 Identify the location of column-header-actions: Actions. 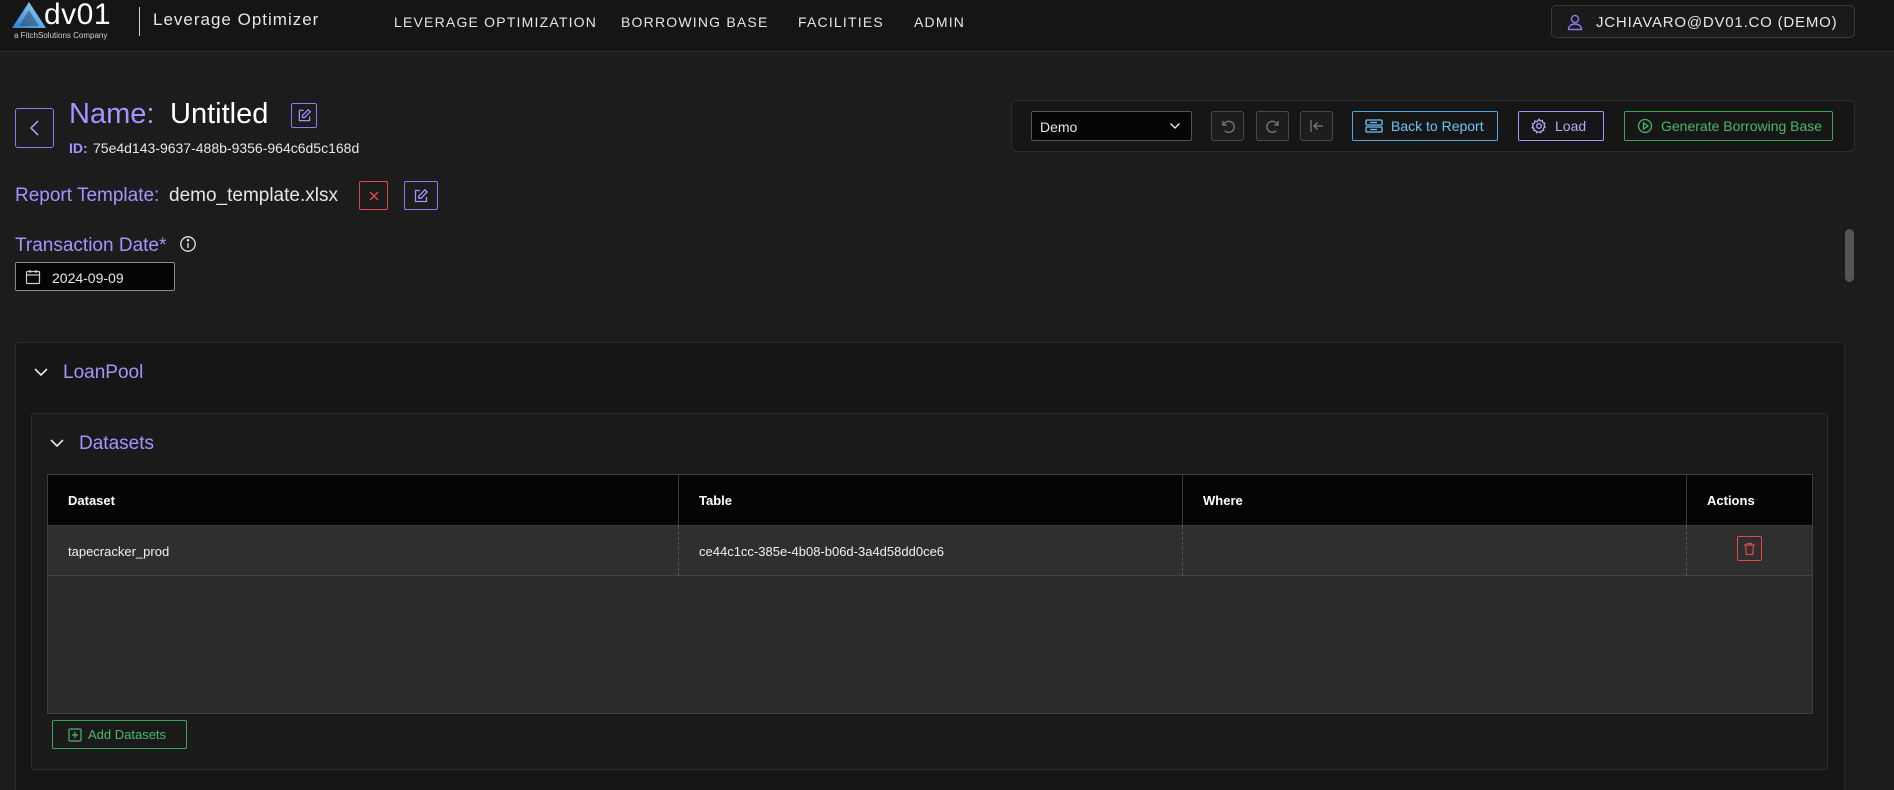
(1731, 500).